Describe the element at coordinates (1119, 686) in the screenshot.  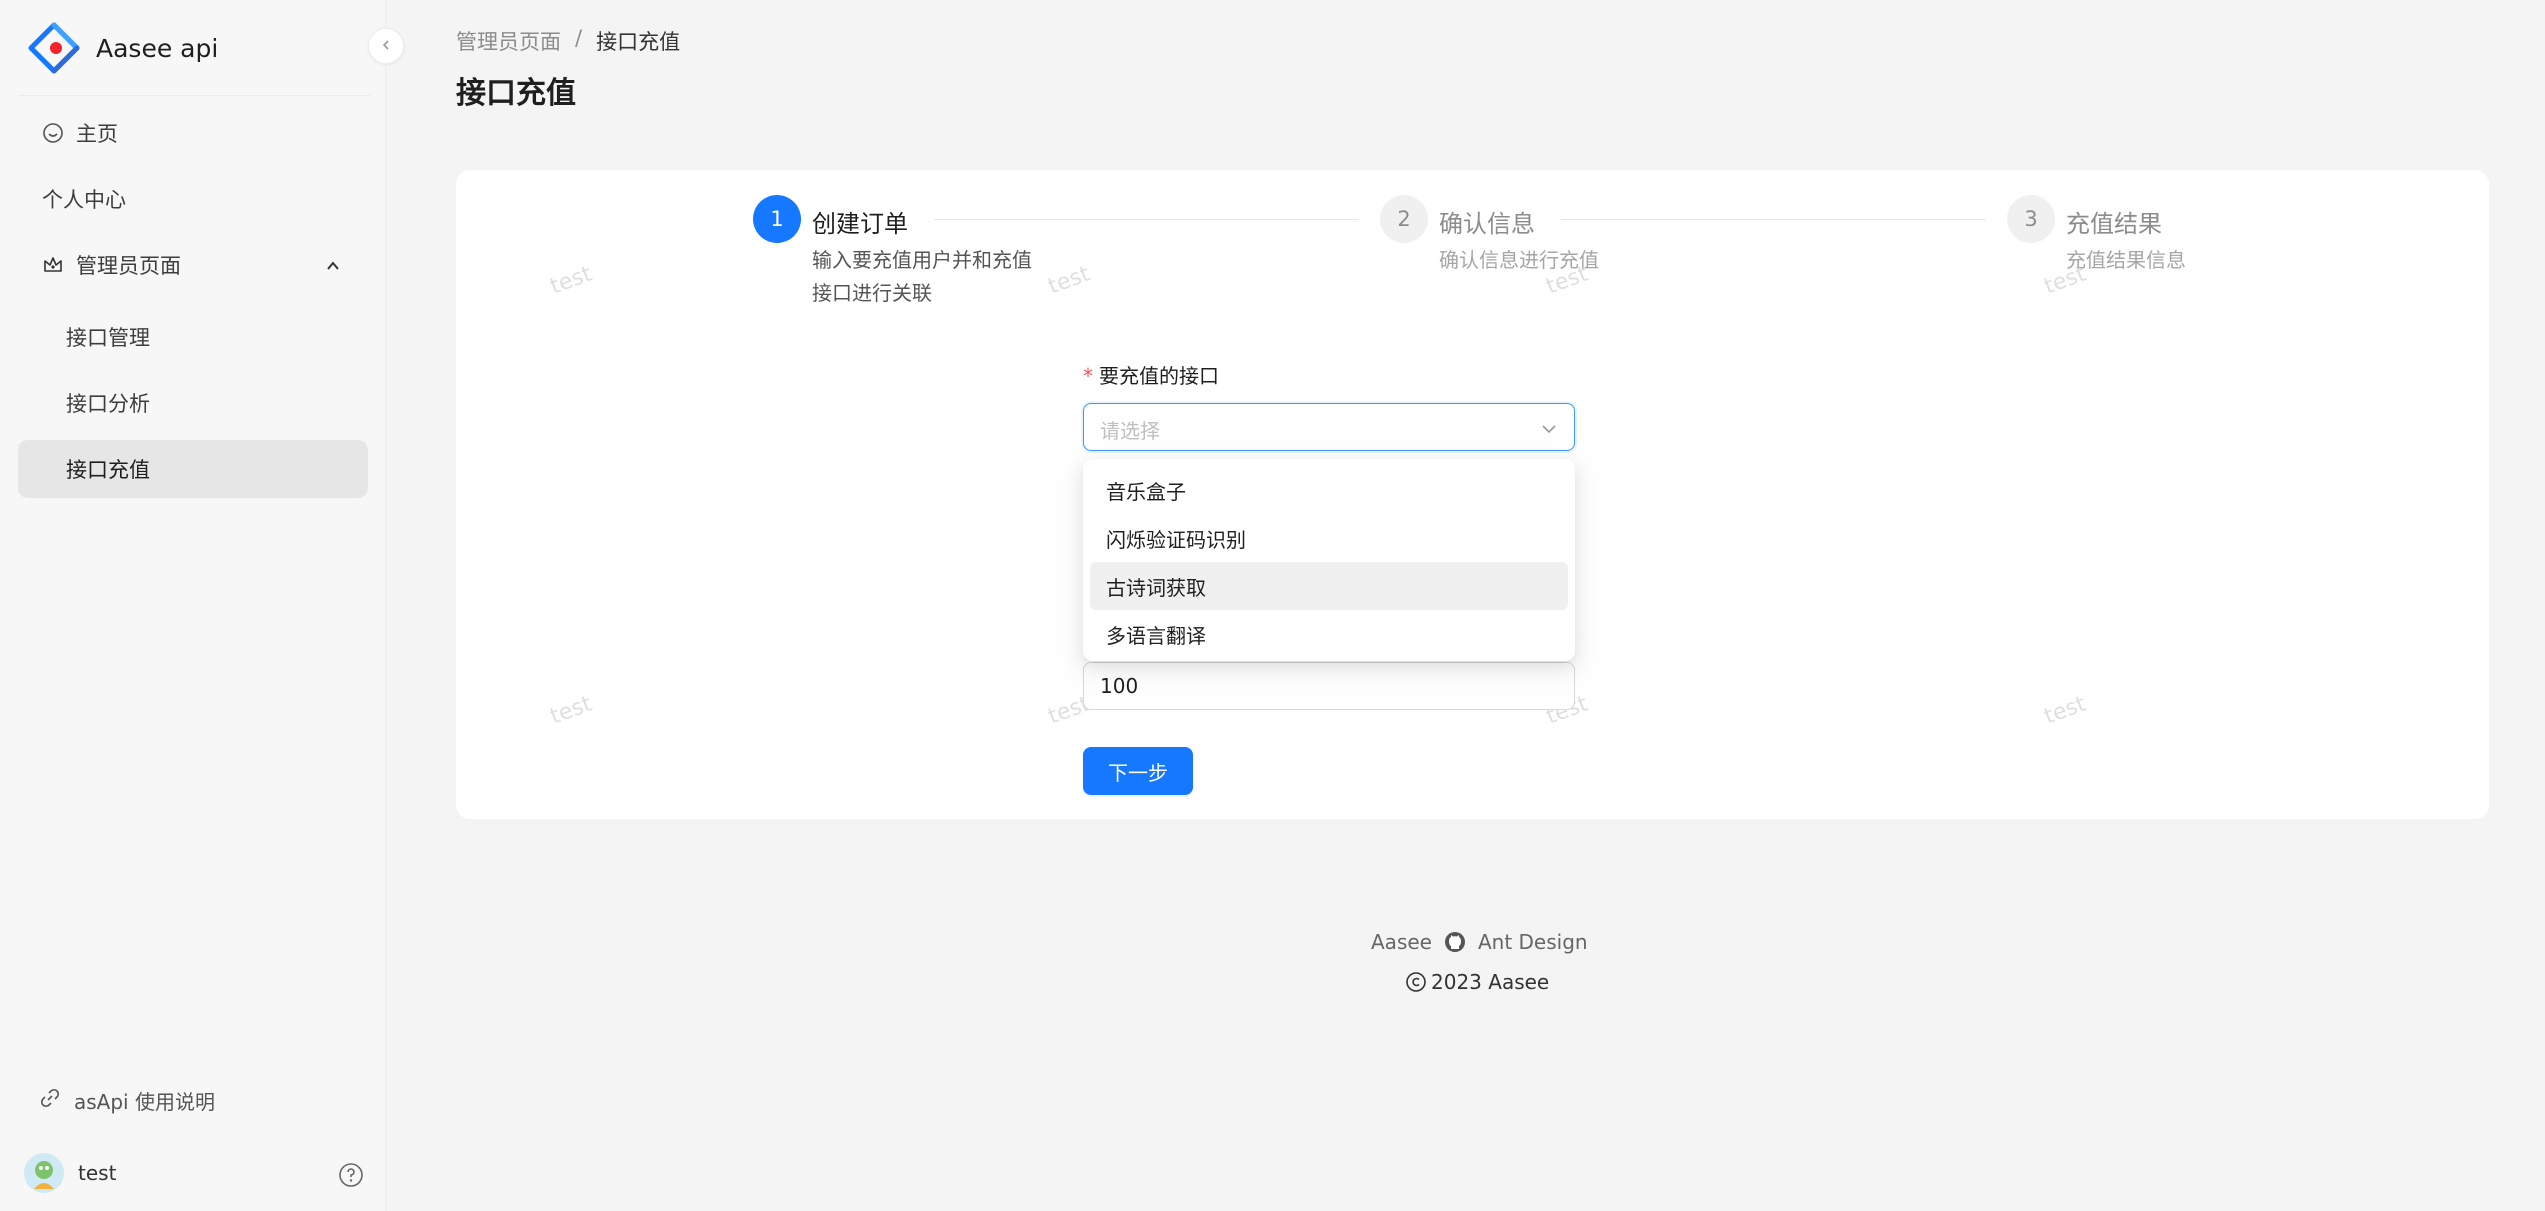
I see `amount-value: 100` at that location.